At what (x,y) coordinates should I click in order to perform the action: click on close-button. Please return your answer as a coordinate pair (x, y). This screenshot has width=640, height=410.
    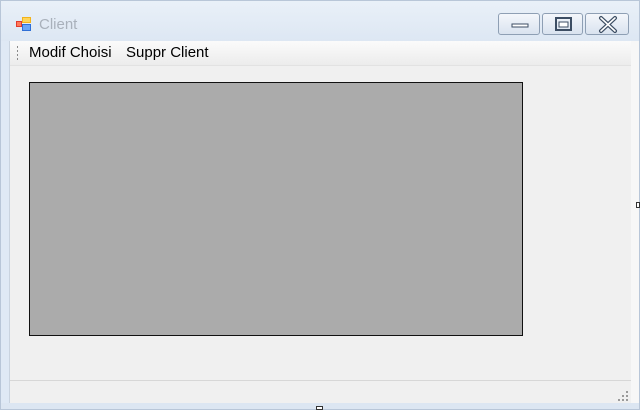
    Looking at the image, I should click on (607, 24).